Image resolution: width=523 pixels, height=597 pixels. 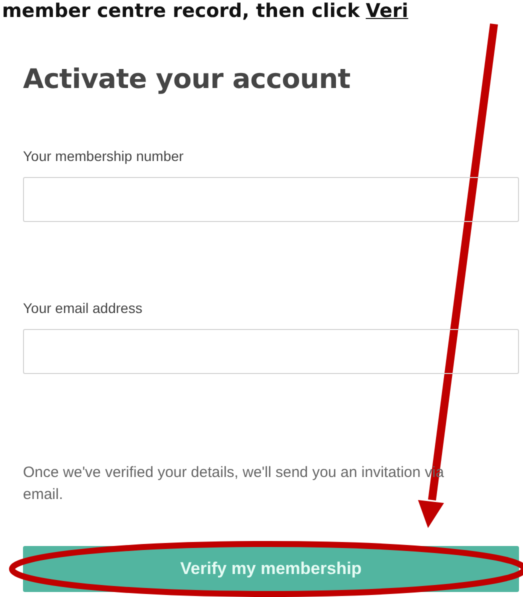 What do you see at coordinates (387, 11) in the screenshot?
I see `instruction-link: Veri` at bounding box center [387, 11].